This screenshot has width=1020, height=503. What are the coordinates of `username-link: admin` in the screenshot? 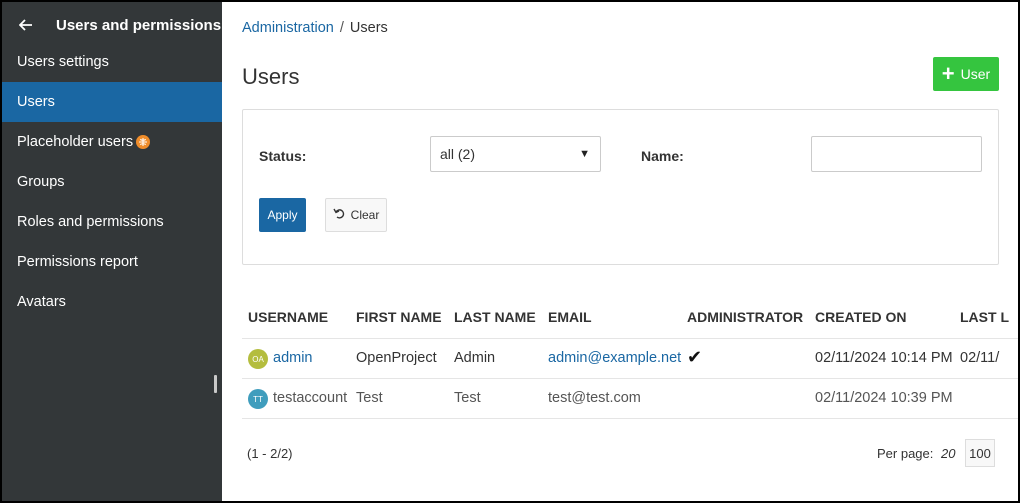 It's located at (293, 358).